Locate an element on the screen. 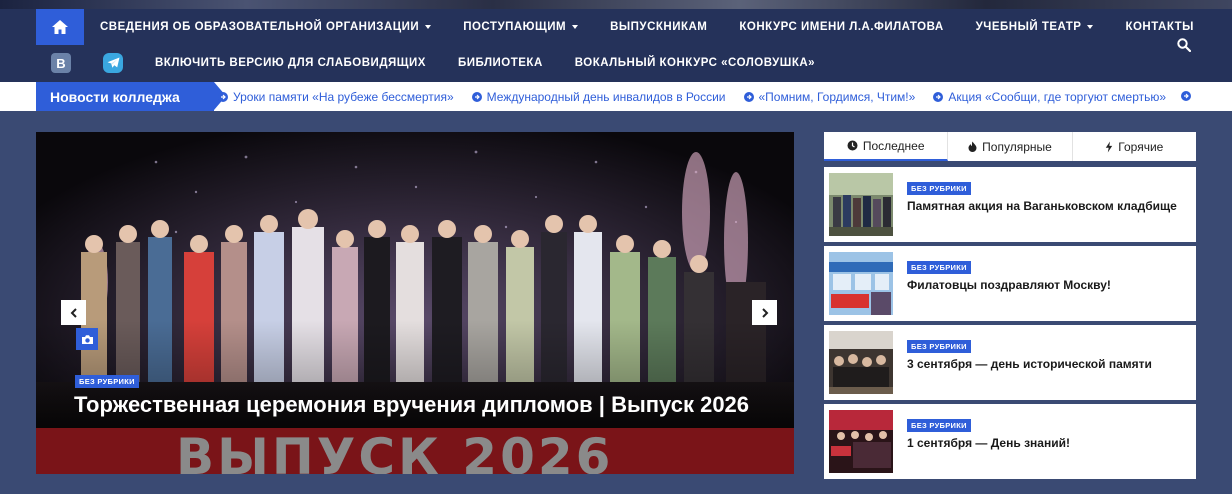  nav-item-label: КОНТАКТЫ is located at coordinates (1159, 27).